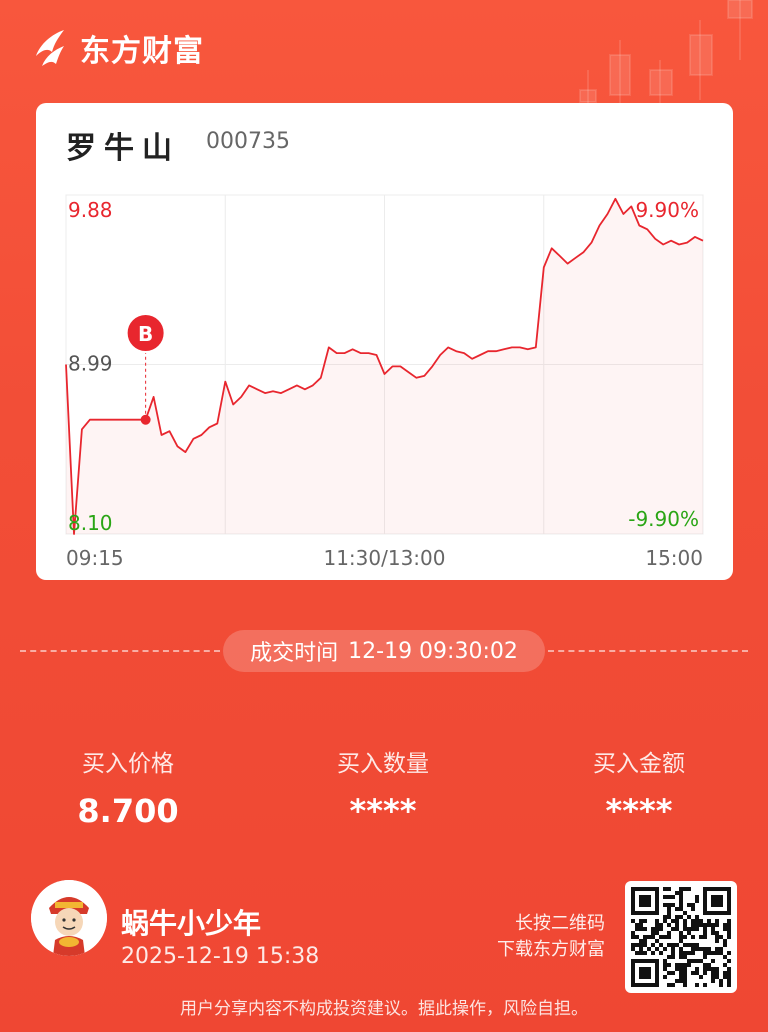  Describe the element at coordinates (128, 764) in the screenshot. I see `buy-price-label: 买入价格` at that location.